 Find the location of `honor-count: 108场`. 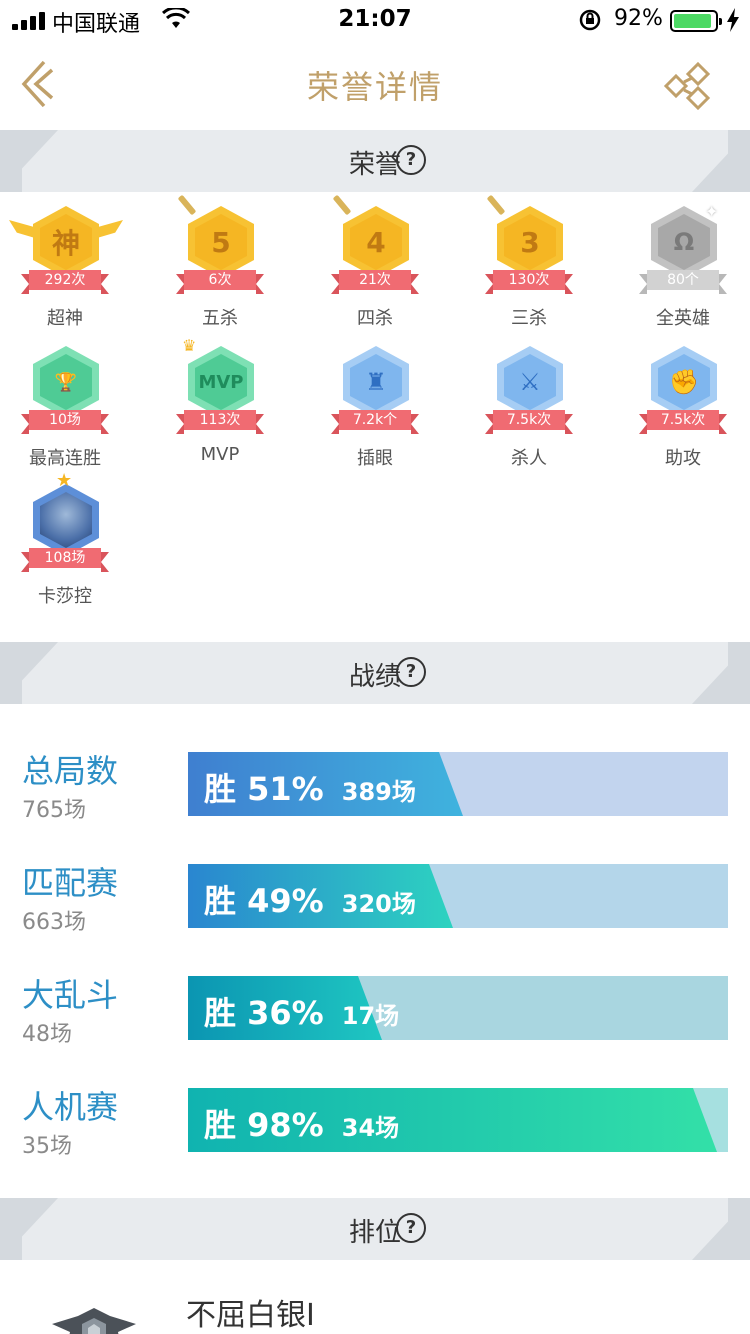

honor-count: 108场 is located at coordinates (65, 558).